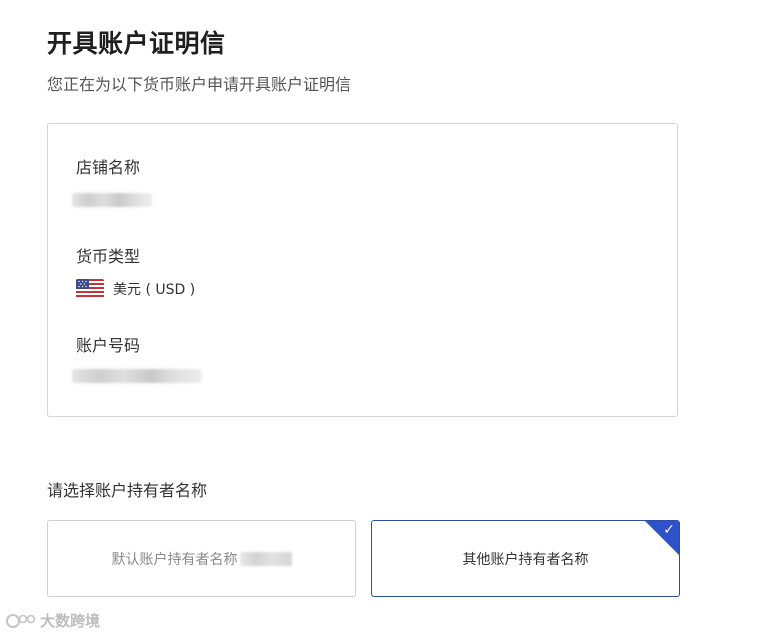 The height and width of the screenshot is (636, 783). Describe the element at coordinates (108, 345) in the screenshot. I see `account-number-label: 账户号码` at that location.